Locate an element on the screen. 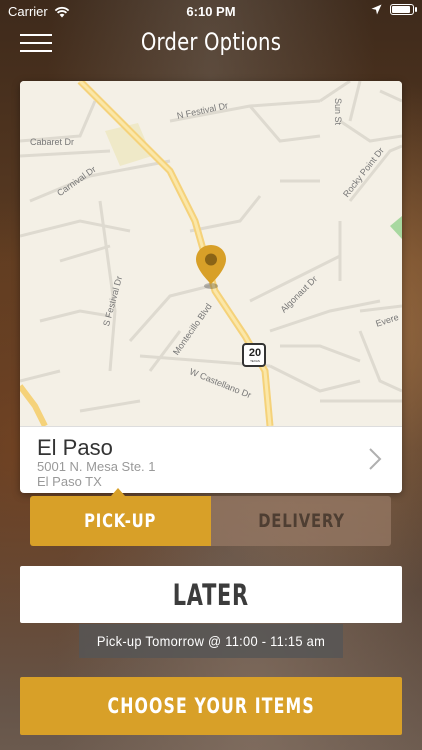  later-label: LATER is located at coordinates (211, 594).